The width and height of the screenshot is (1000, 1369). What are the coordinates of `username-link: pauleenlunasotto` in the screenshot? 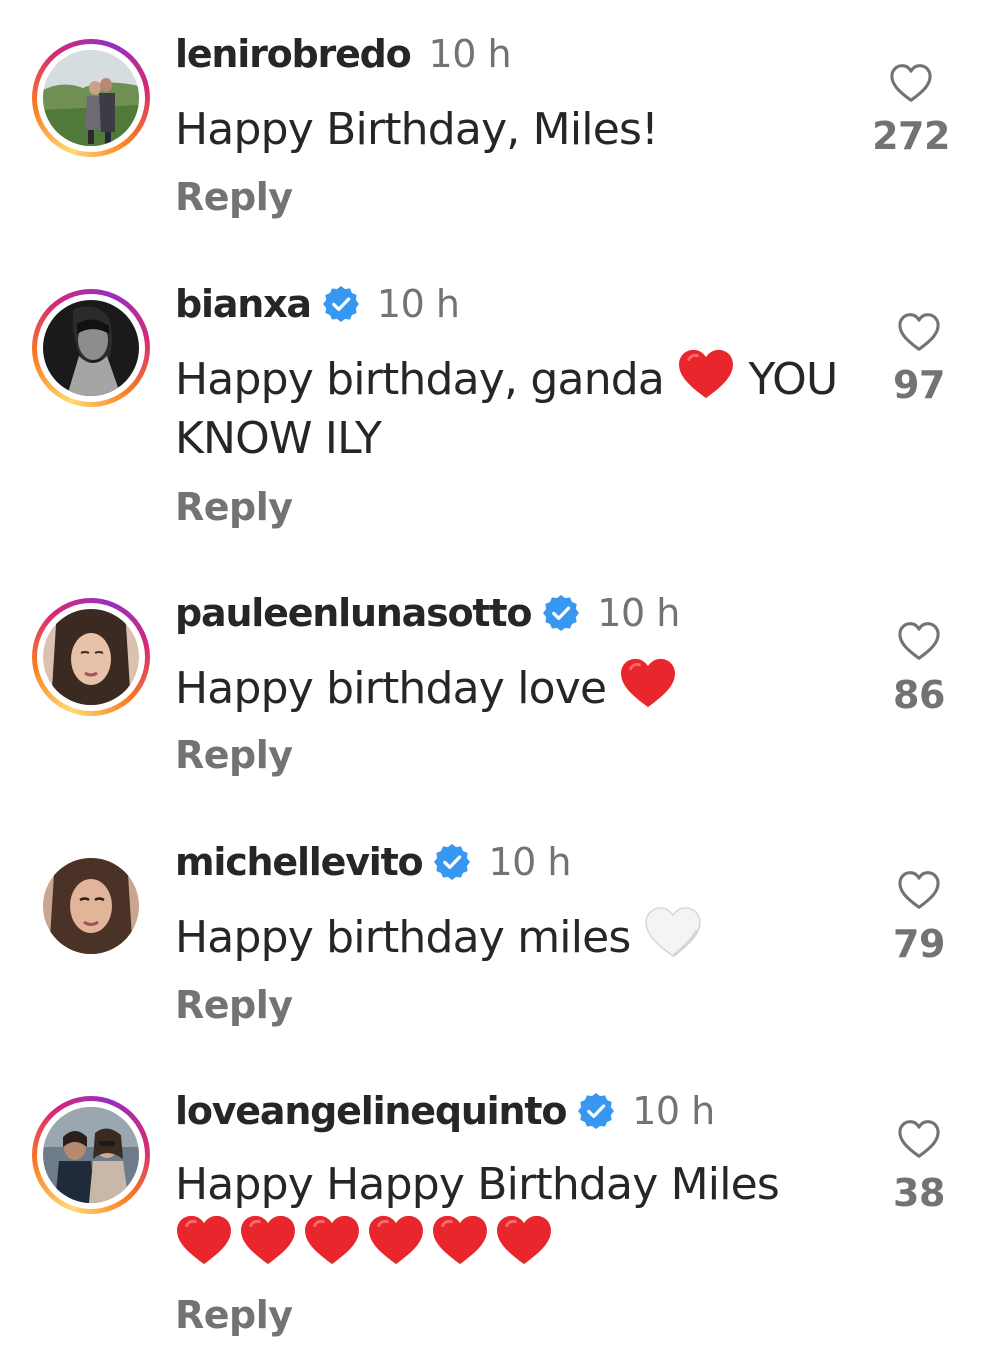 It's located at (353, 613).